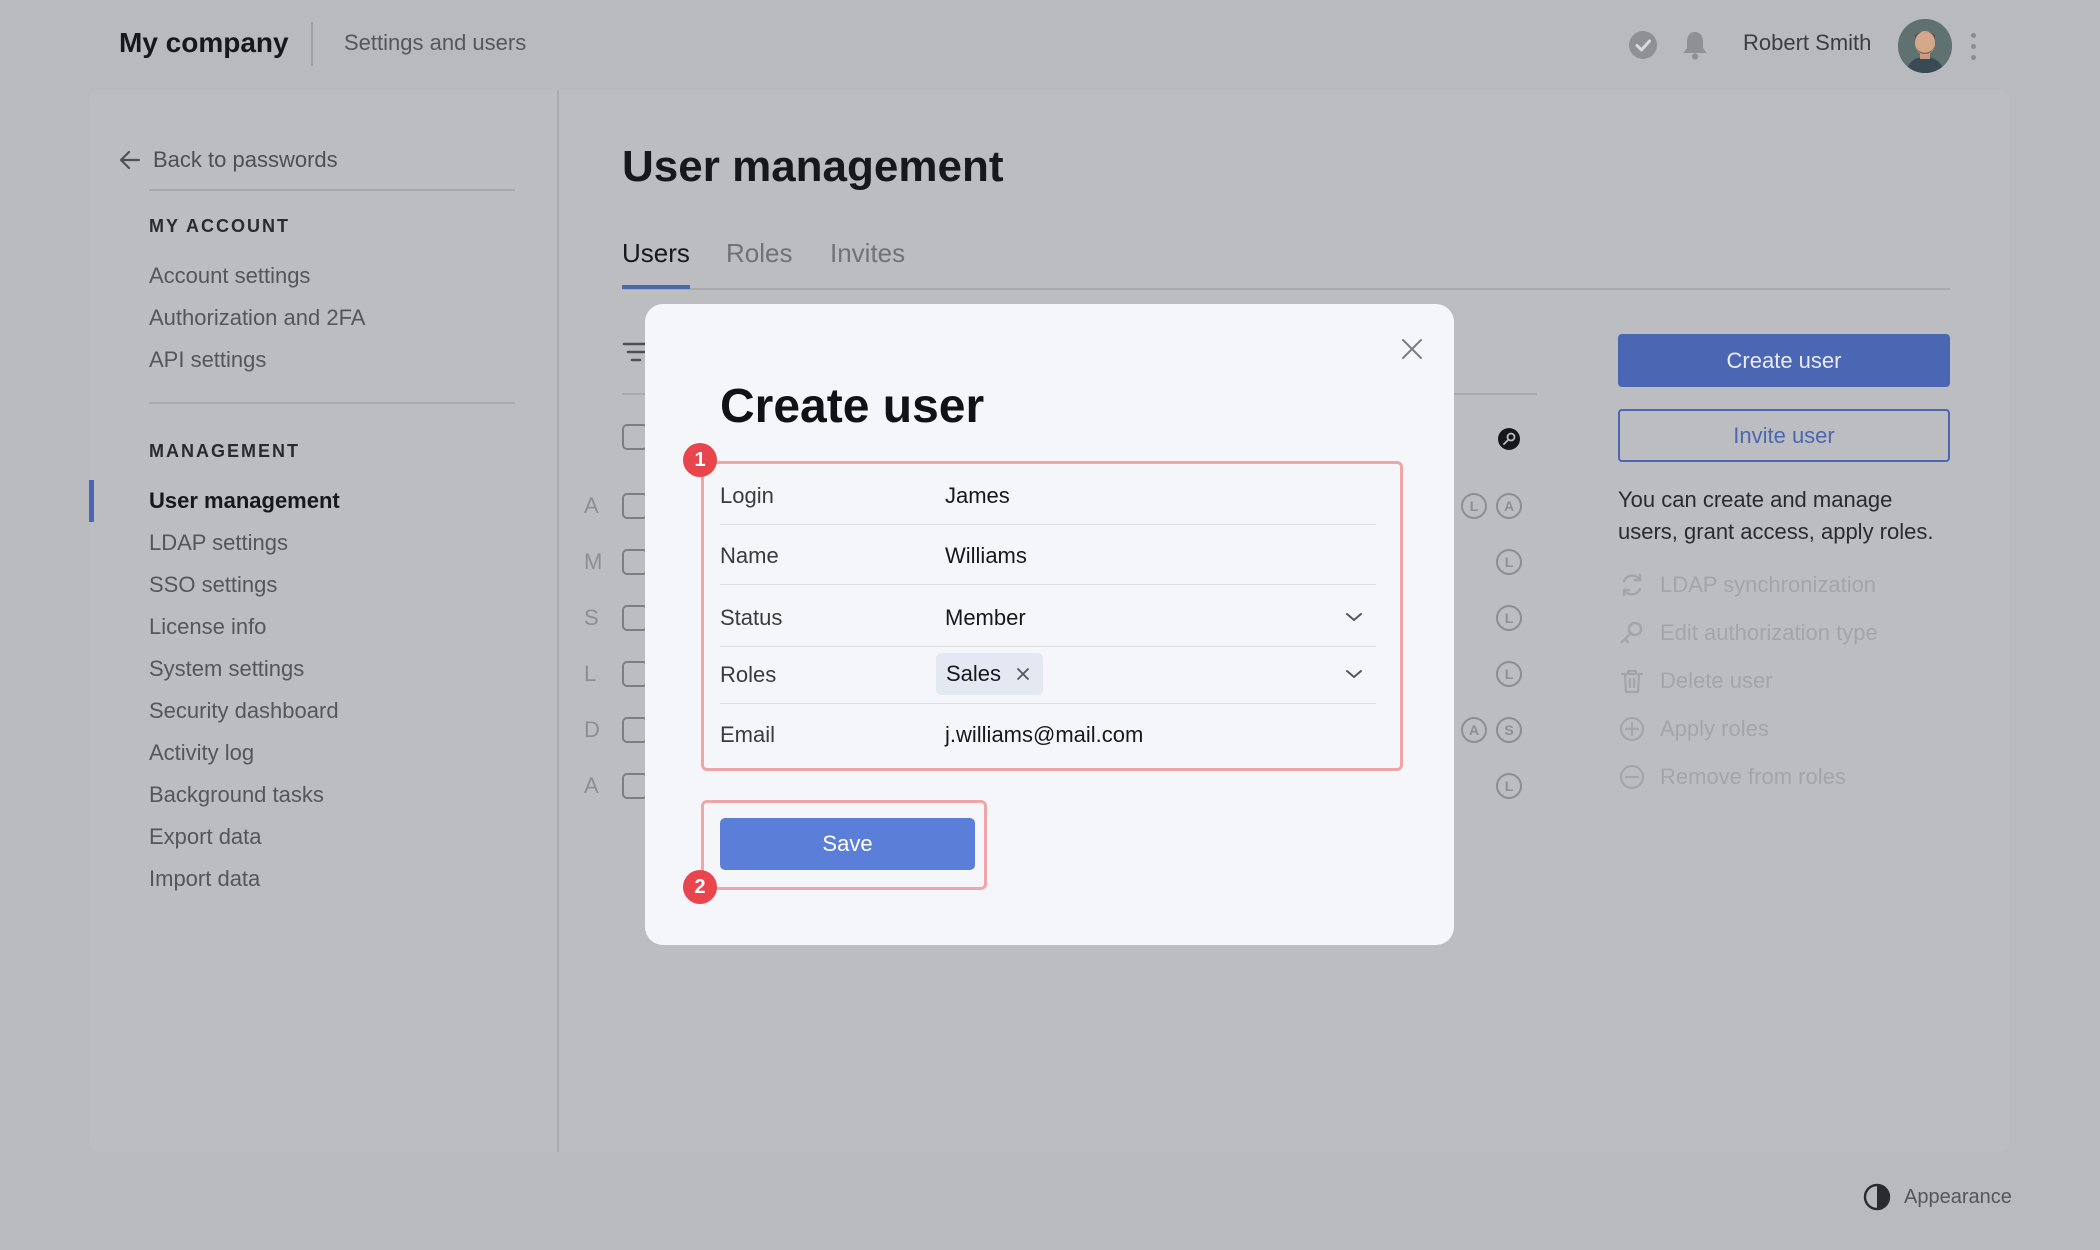  I want to click on section-title-my-account: MY ACCOUNT, so click(219, 226).